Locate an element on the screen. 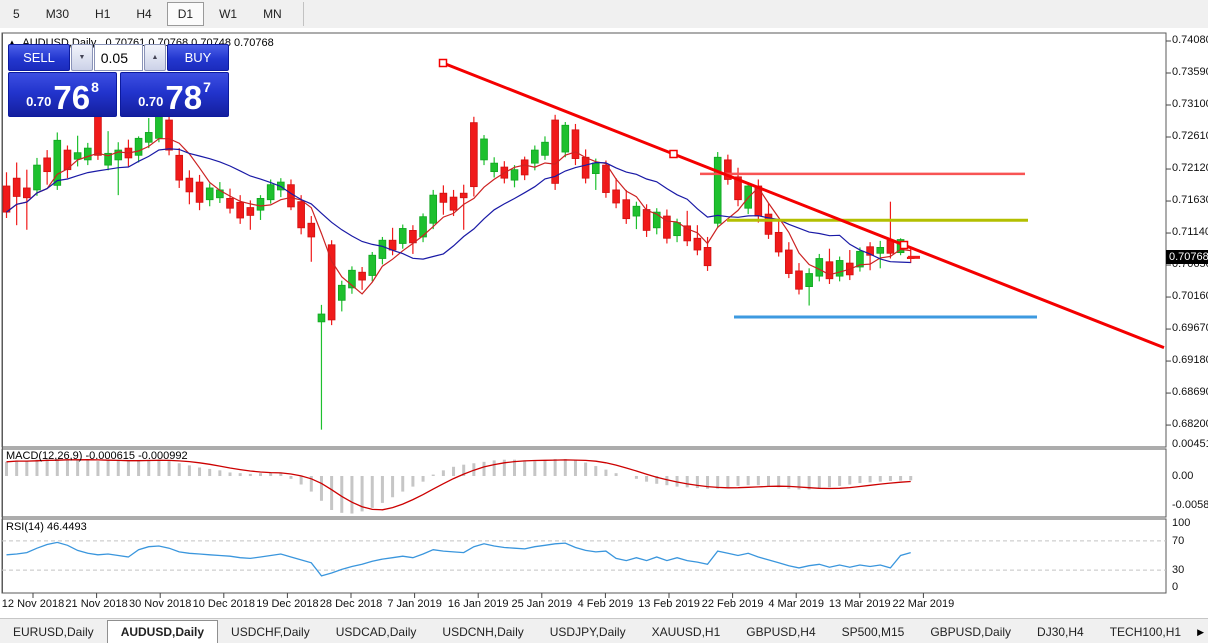 Image resolution: width=1208 pixels, height=643 pixels. rsi-pane is located at coordinates (584, 556).